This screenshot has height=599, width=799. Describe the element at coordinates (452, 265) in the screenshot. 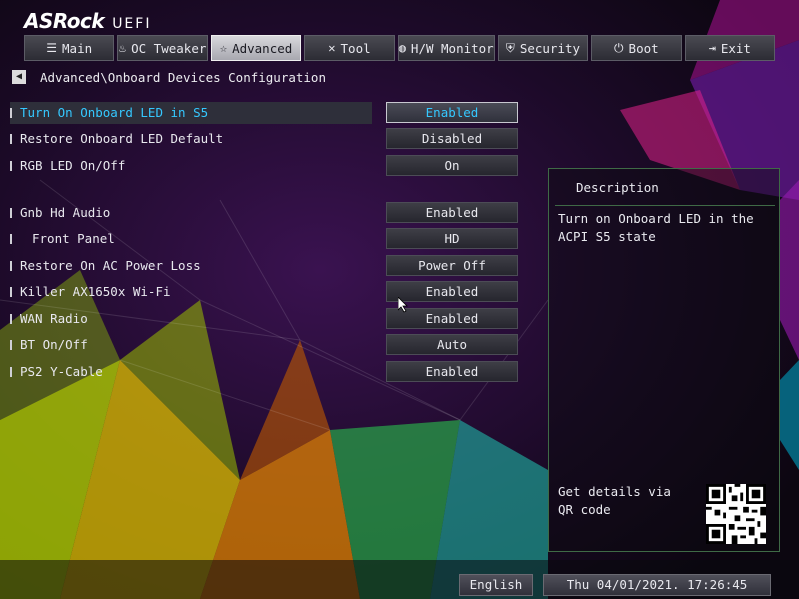

I see `setting-value-ac-power-loss: Power Off` at that location.